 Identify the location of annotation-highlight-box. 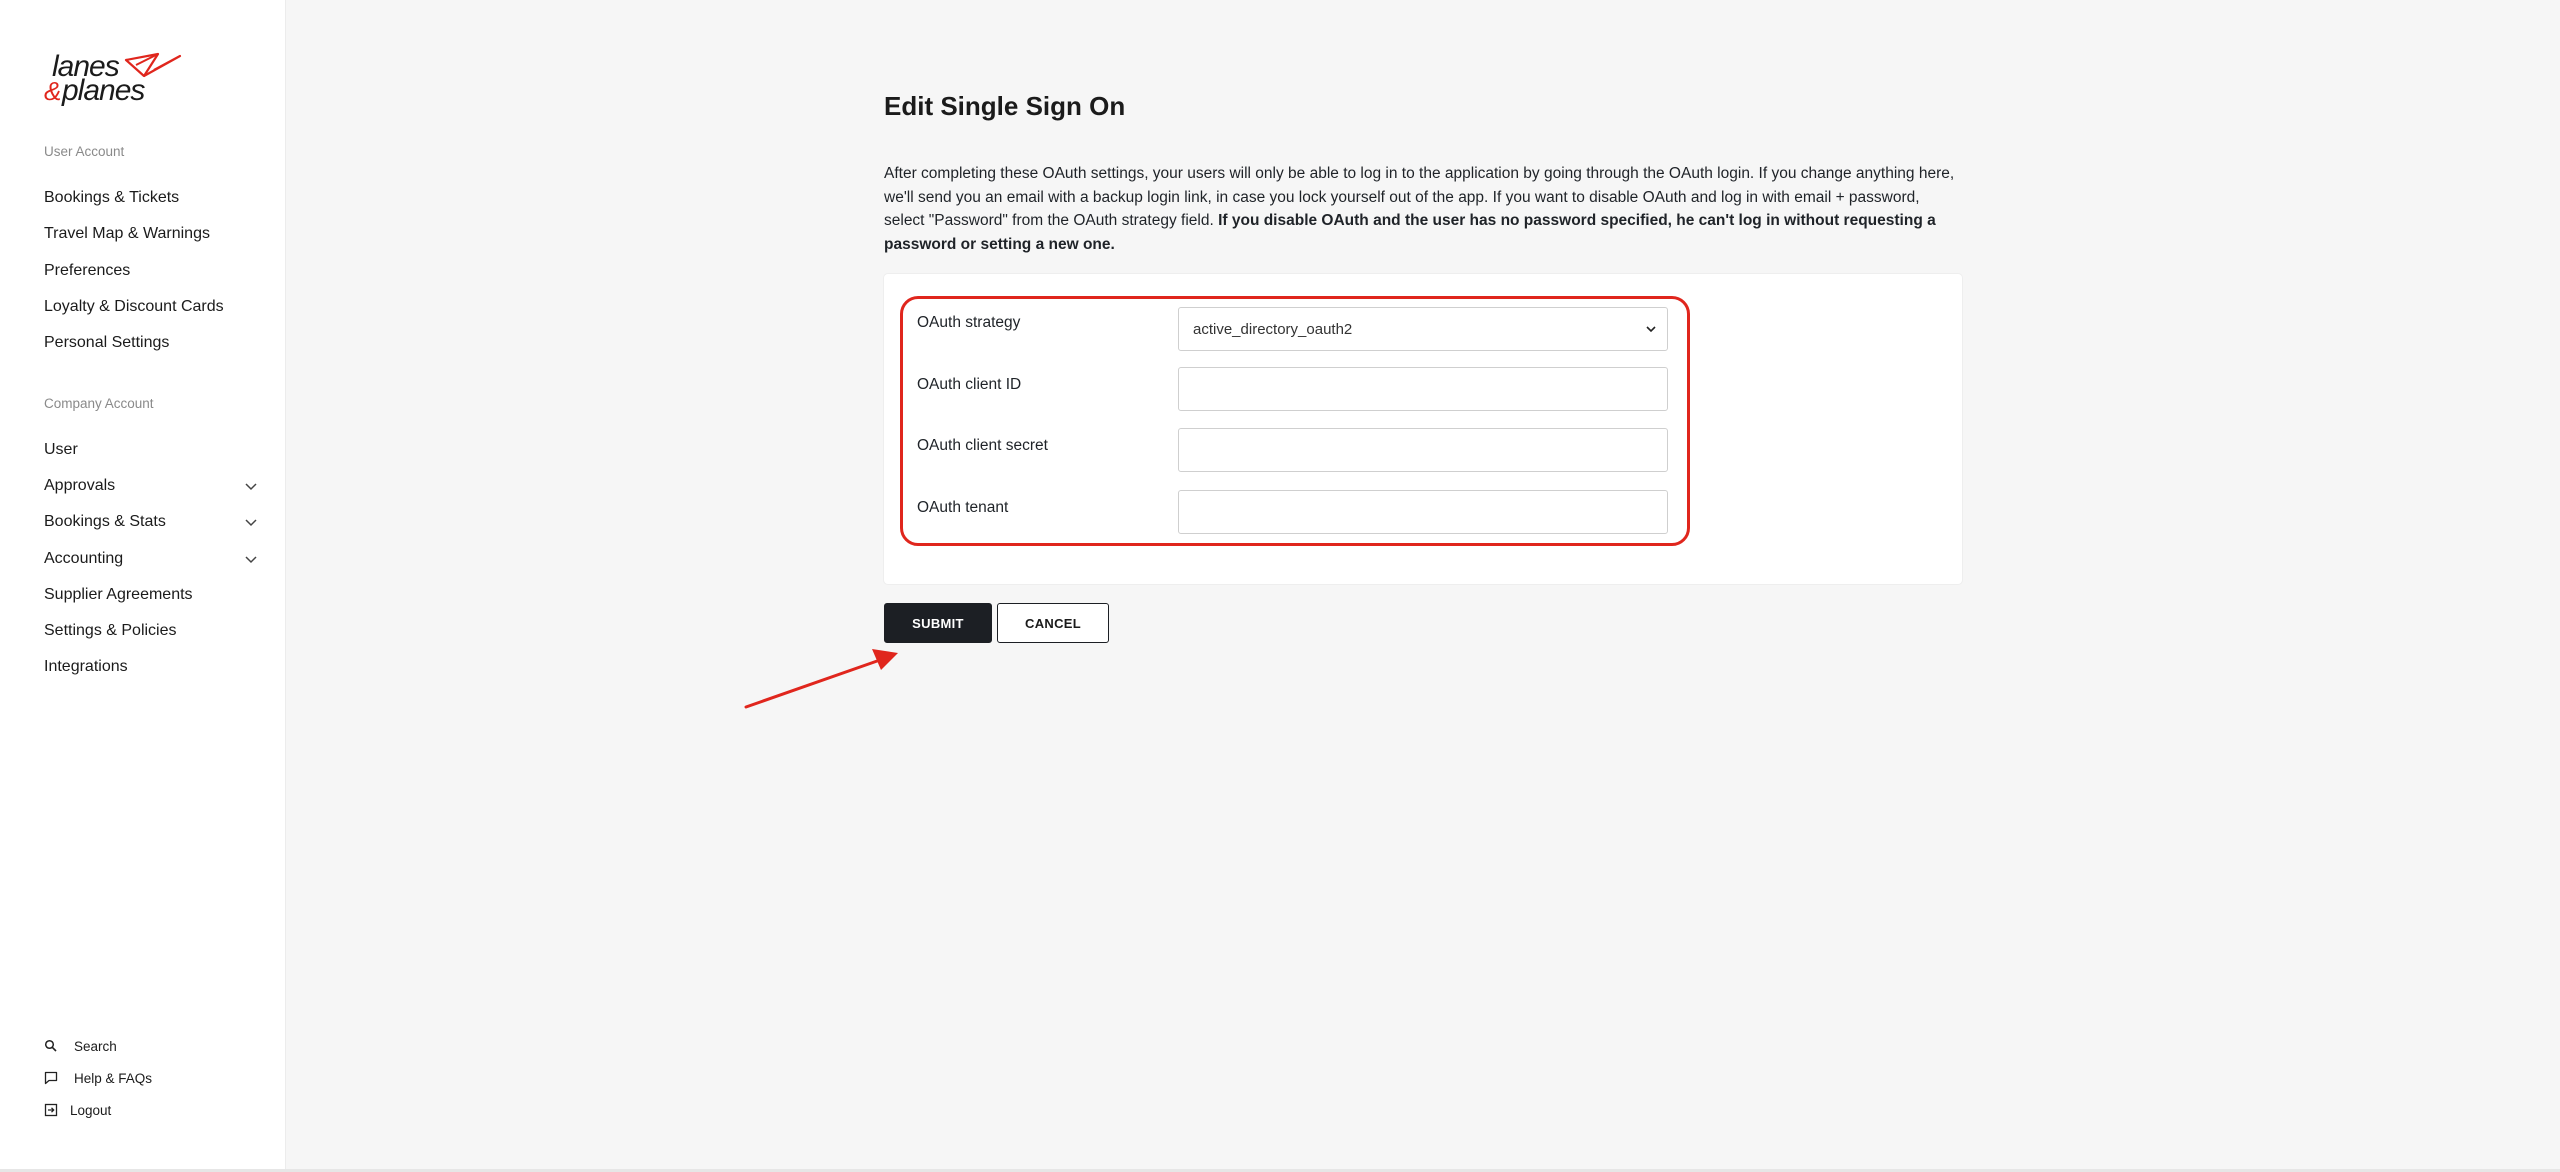
(1295, 421).